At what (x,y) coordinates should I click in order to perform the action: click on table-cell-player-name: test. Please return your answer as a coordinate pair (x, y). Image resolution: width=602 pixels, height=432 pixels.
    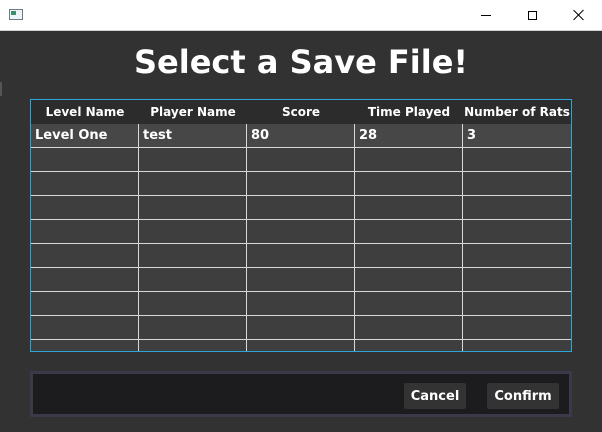
    Looking at the image, I should click on (193, 135).